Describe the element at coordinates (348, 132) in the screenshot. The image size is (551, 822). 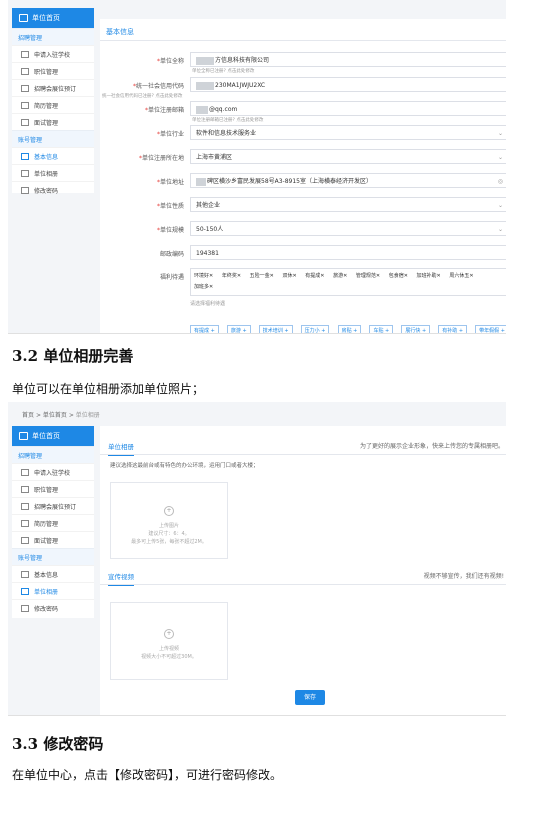
I see `industry-select: 软件和信息技术服务业 ⌄` at that location.